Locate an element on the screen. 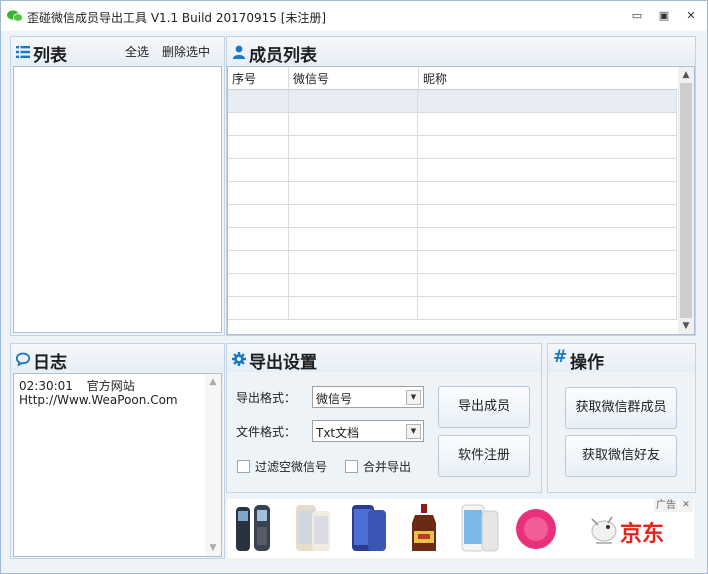 Image resolution: width=708 pixels, height=574 pixels. window-title: 歪碰微信成员导出工具 V1.1 Build 20170915 [未注册] is located at coordinates (177, 18).